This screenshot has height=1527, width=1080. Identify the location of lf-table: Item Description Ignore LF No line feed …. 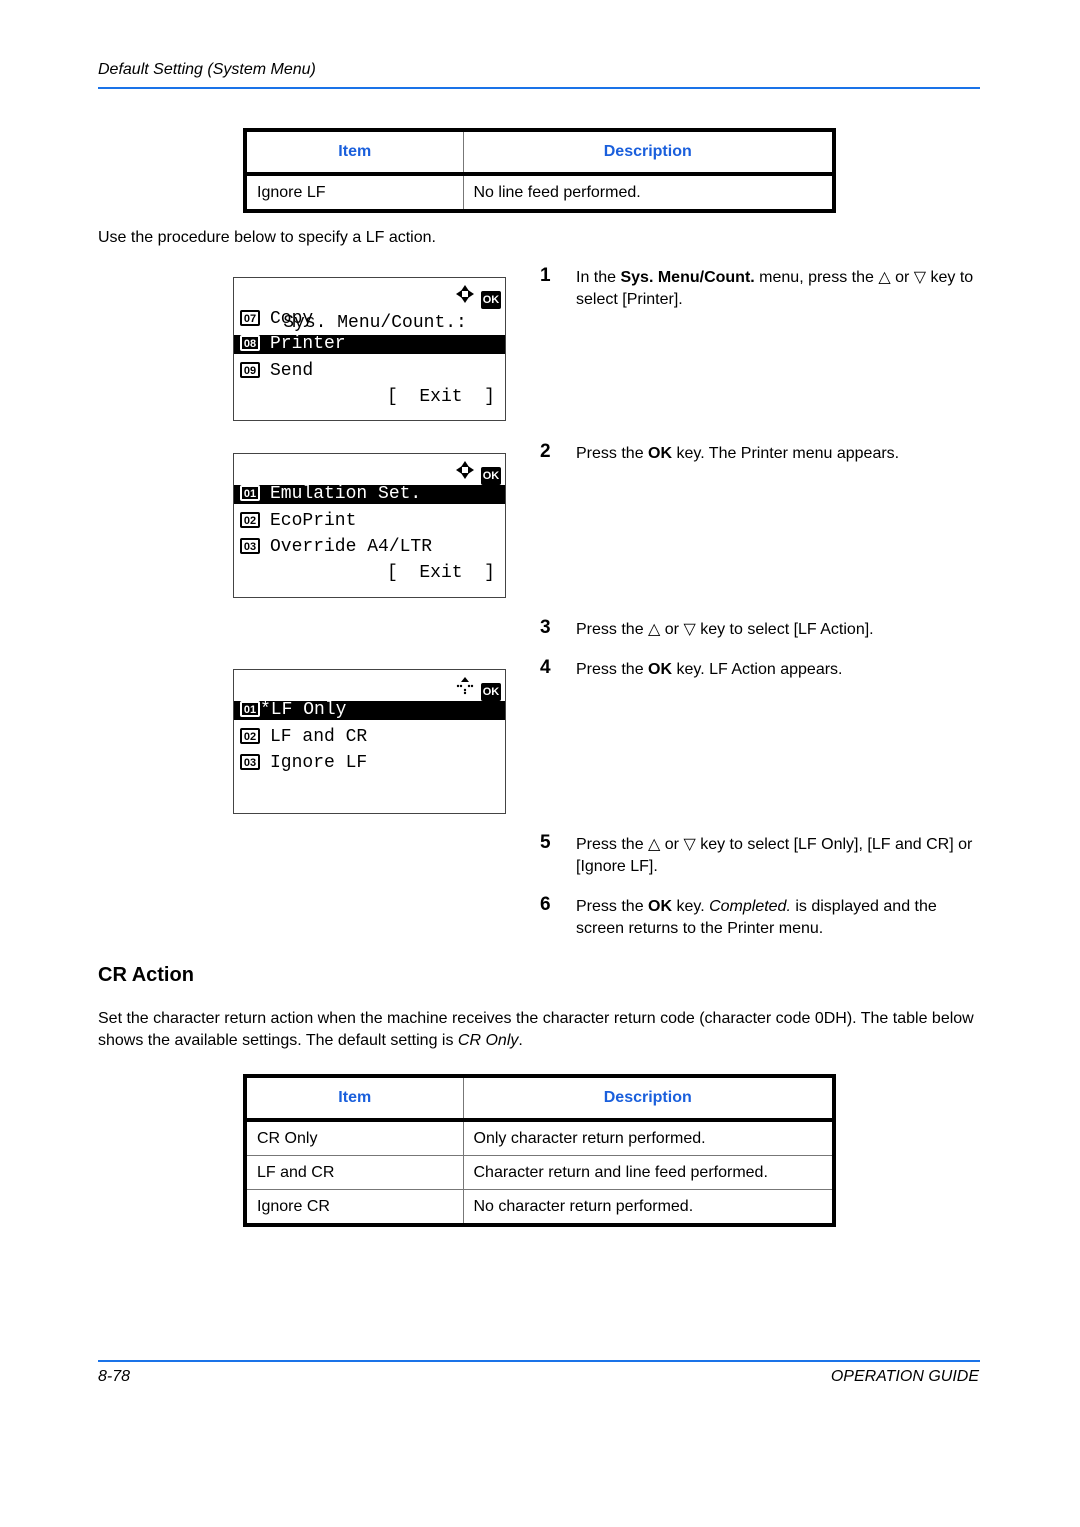
(539, 170).